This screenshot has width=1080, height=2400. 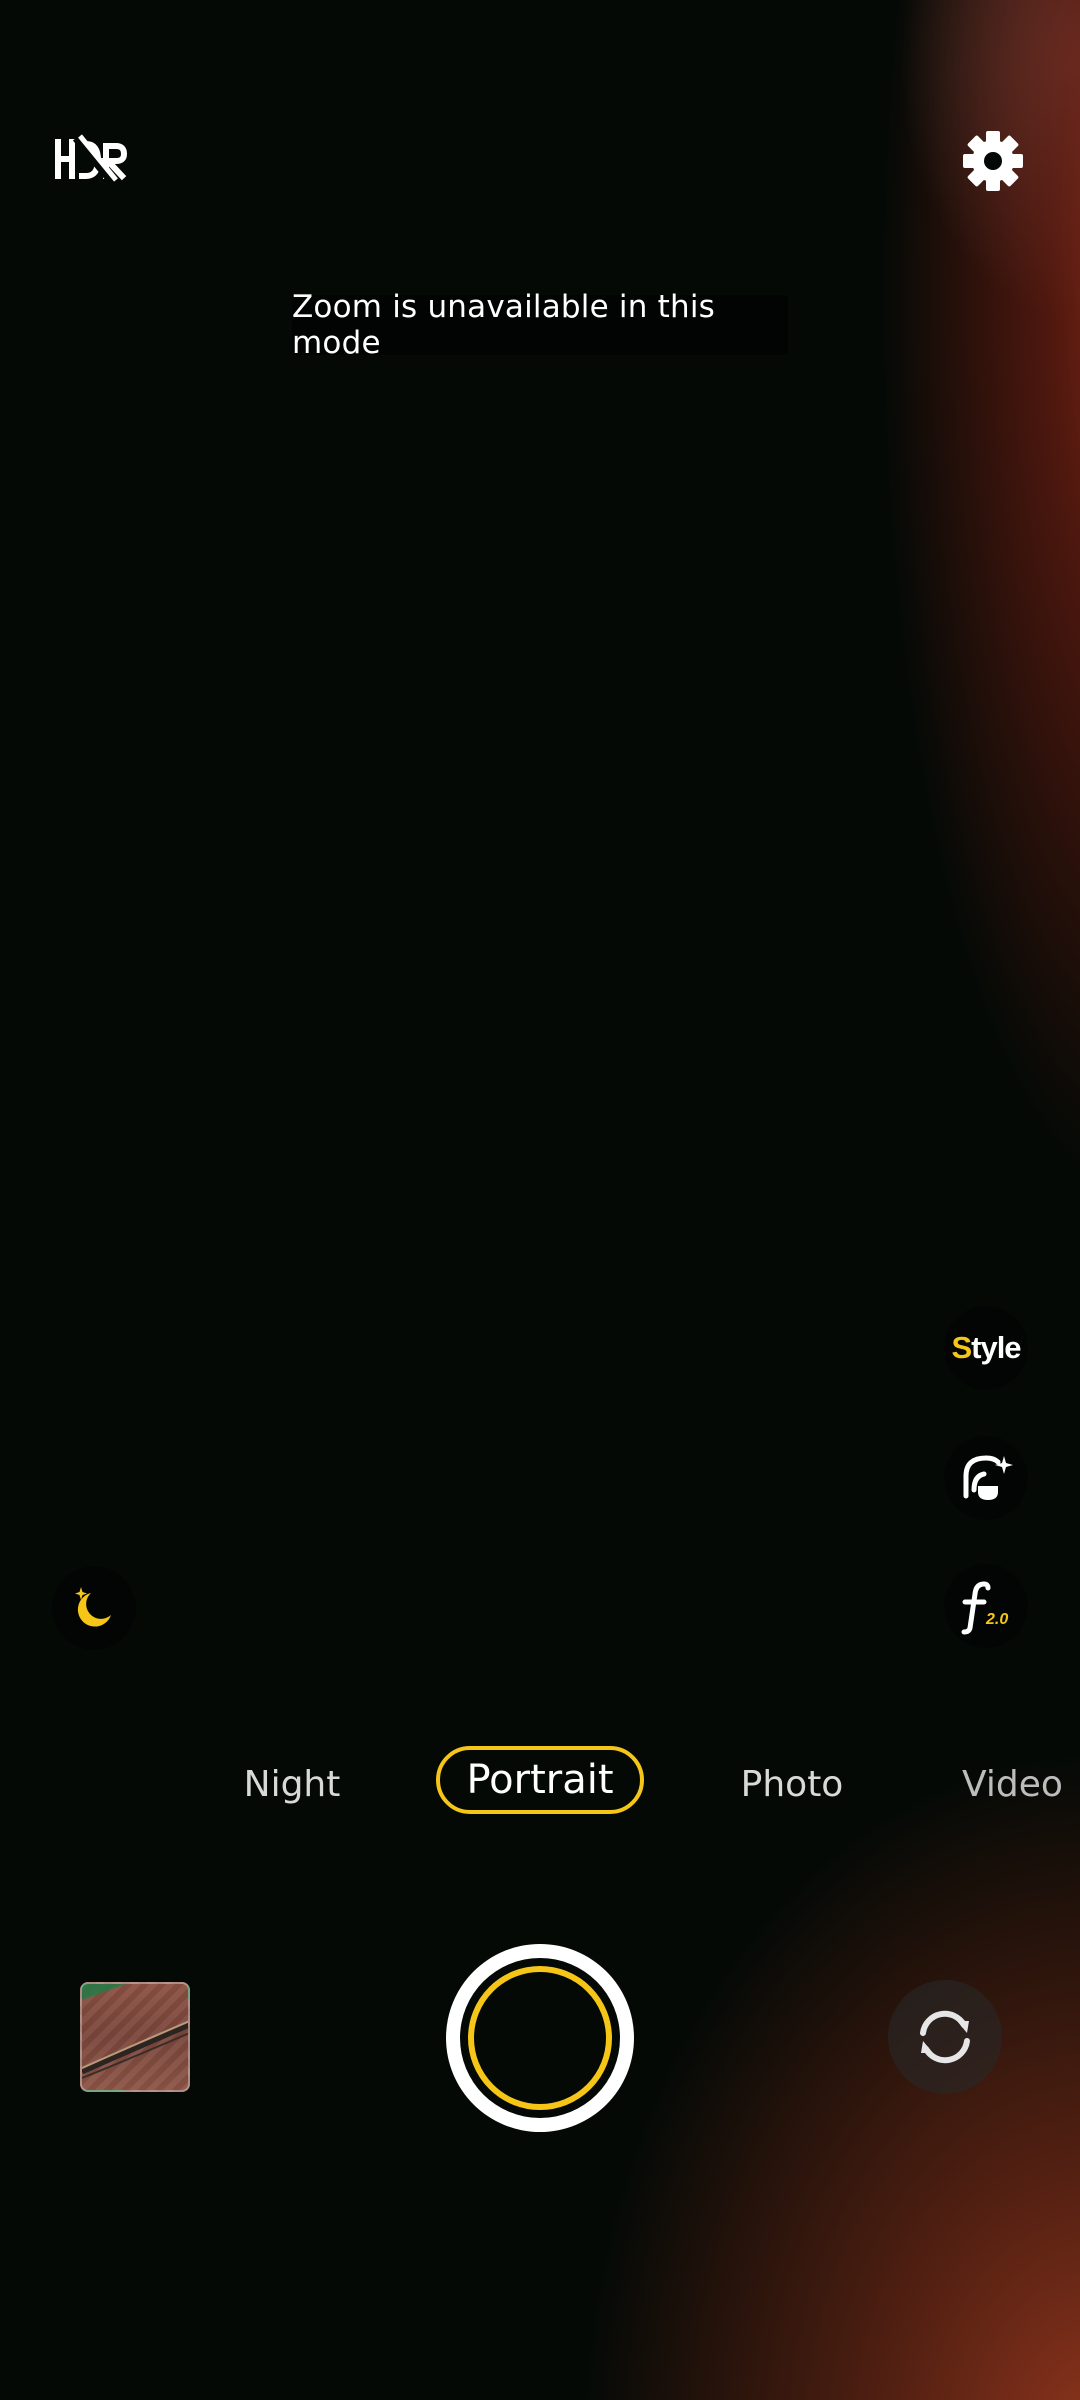 I want to click on gallery-thumbnail, so click(x=135, y=2037).